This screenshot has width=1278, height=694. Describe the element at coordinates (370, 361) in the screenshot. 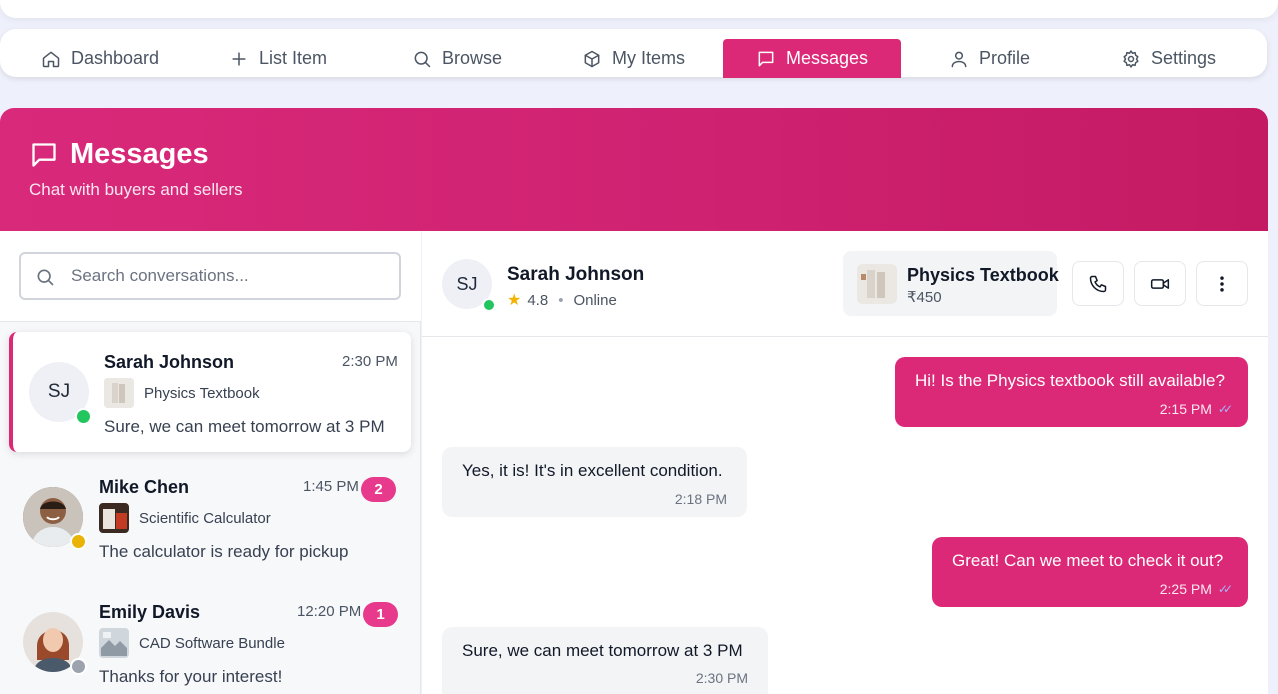

I see `conversation-time: 2:30 PM` at that location.